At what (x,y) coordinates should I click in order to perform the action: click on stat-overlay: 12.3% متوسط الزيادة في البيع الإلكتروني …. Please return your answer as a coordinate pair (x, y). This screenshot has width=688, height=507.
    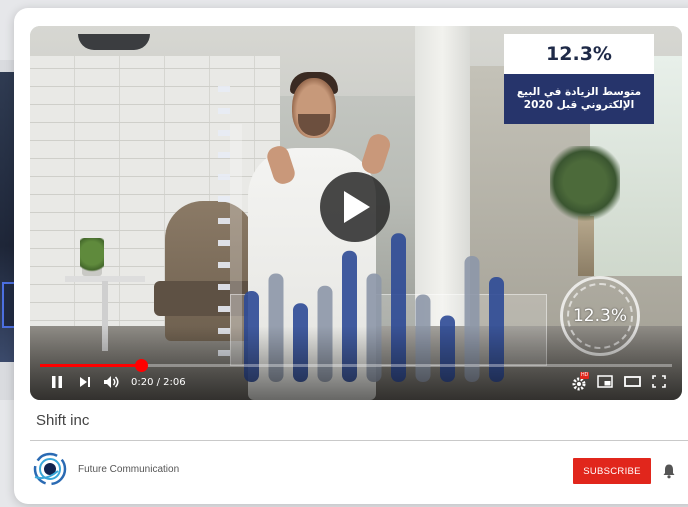
    Looking at the image, I should click on (579, 85).